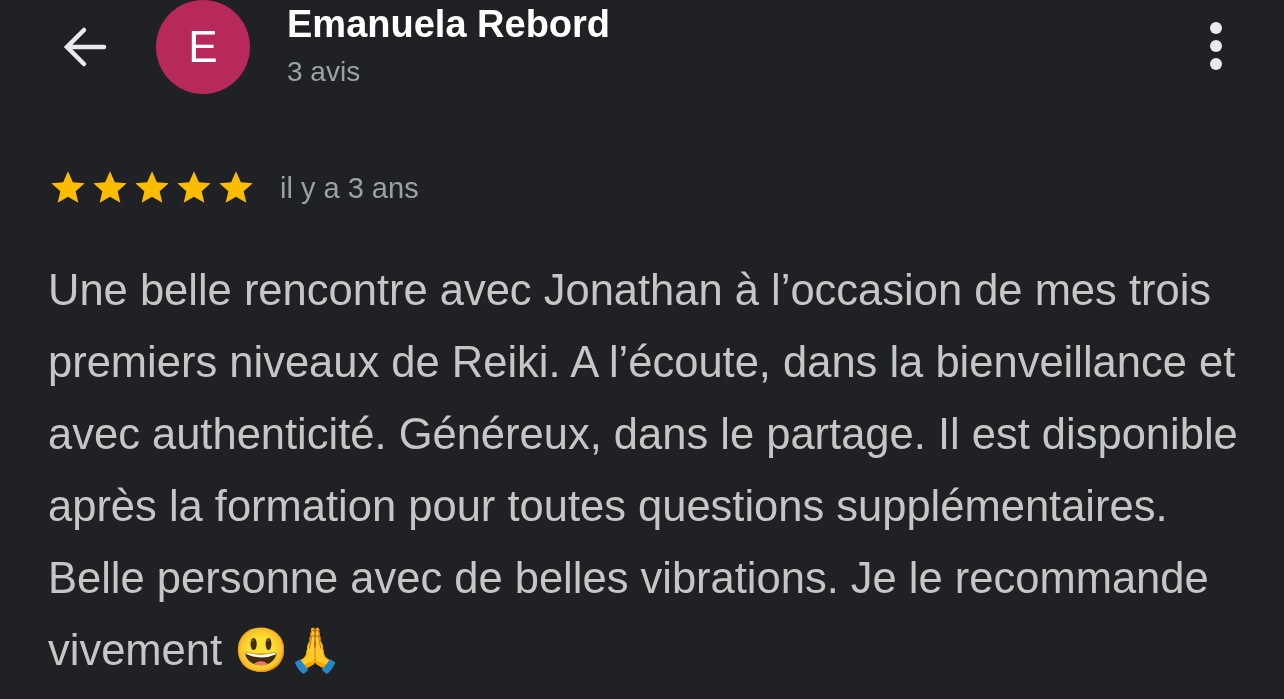 Image resolution: width=1284 pixels, height=699 pixels. I want to click on more-options-icon, so click(1216, 46).